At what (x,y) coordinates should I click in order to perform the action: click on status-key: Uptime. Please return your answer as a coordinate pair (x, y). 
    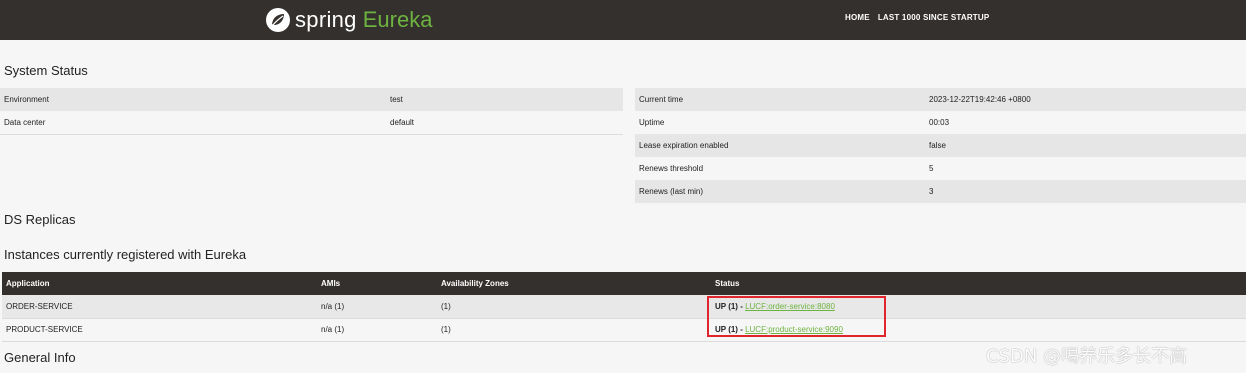
    Looking at the image, I should click on (652, 122).